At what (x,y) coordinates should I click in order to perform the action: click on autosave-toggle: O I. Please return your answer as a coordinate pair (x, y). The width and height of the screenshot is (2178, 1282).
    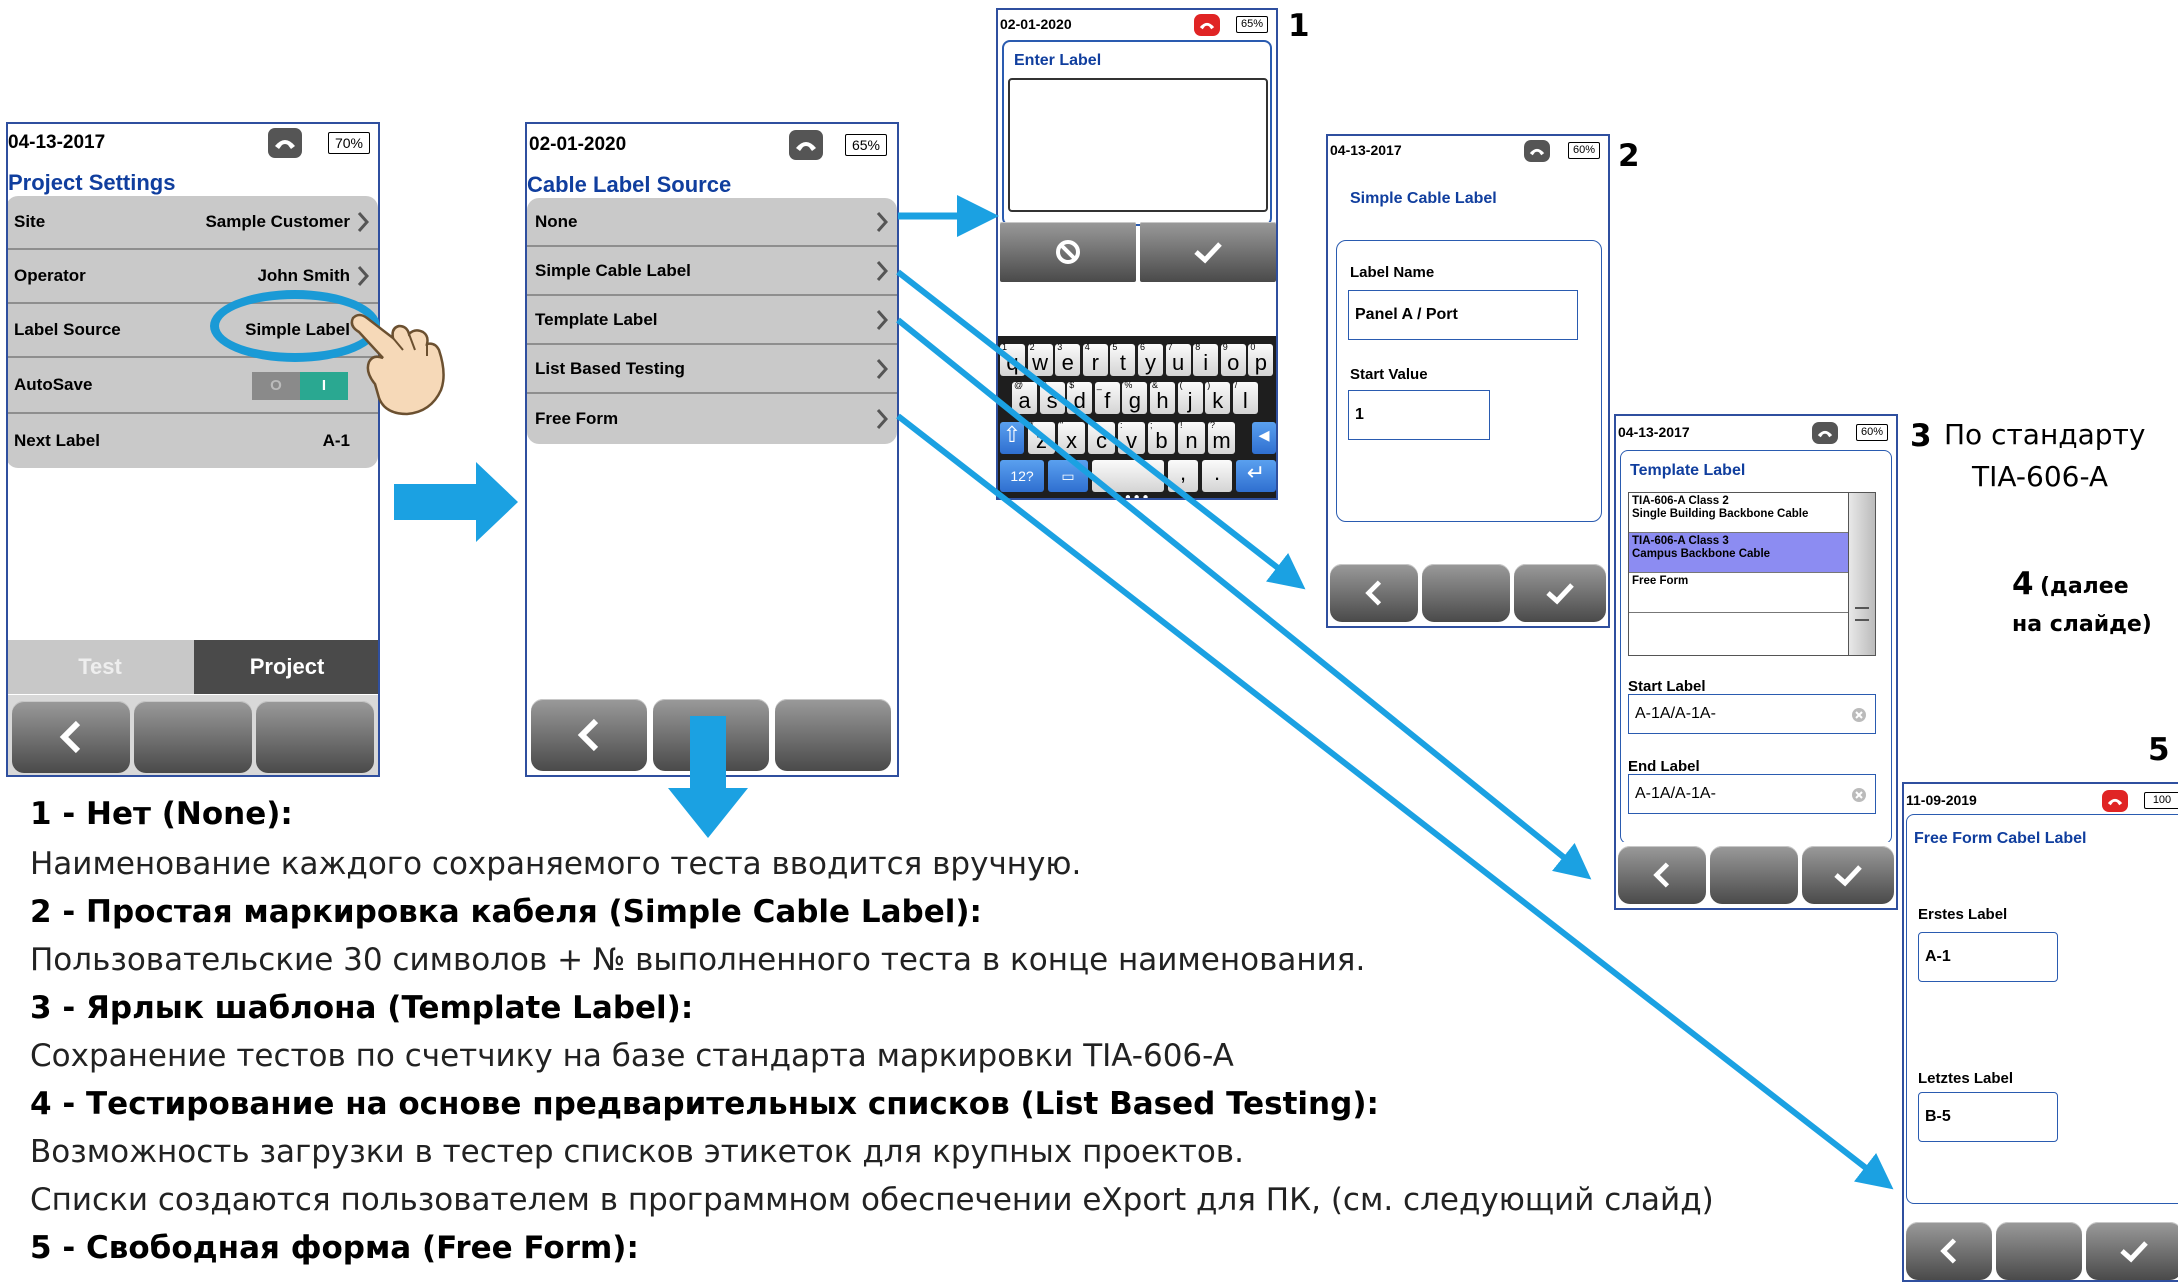
    Looking at the image, I should click on (300, 386).